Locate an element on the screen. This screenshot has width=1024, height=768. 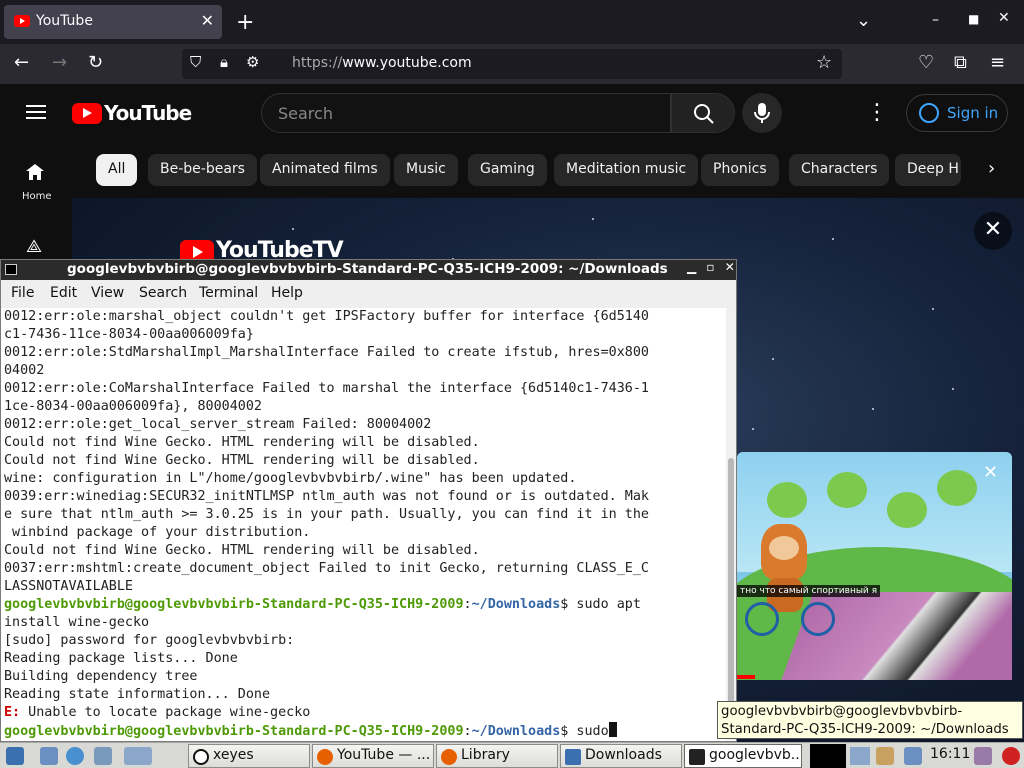
taskbar-item-library: Library is located at coordinates (497, 756).